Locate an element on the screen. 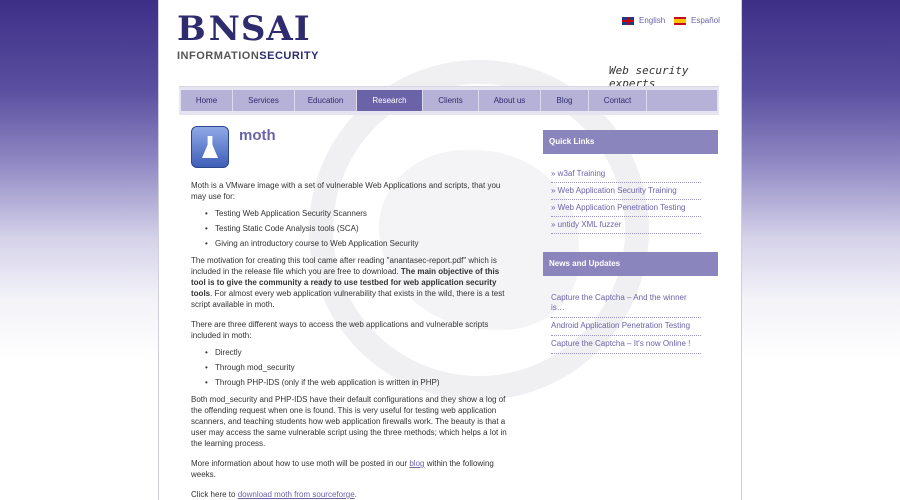 Image resolution: width=900 pixels, height=500 pixels. news-item-android-pentest: Android Application Penetration Testing is located at coordinates (626, 327).